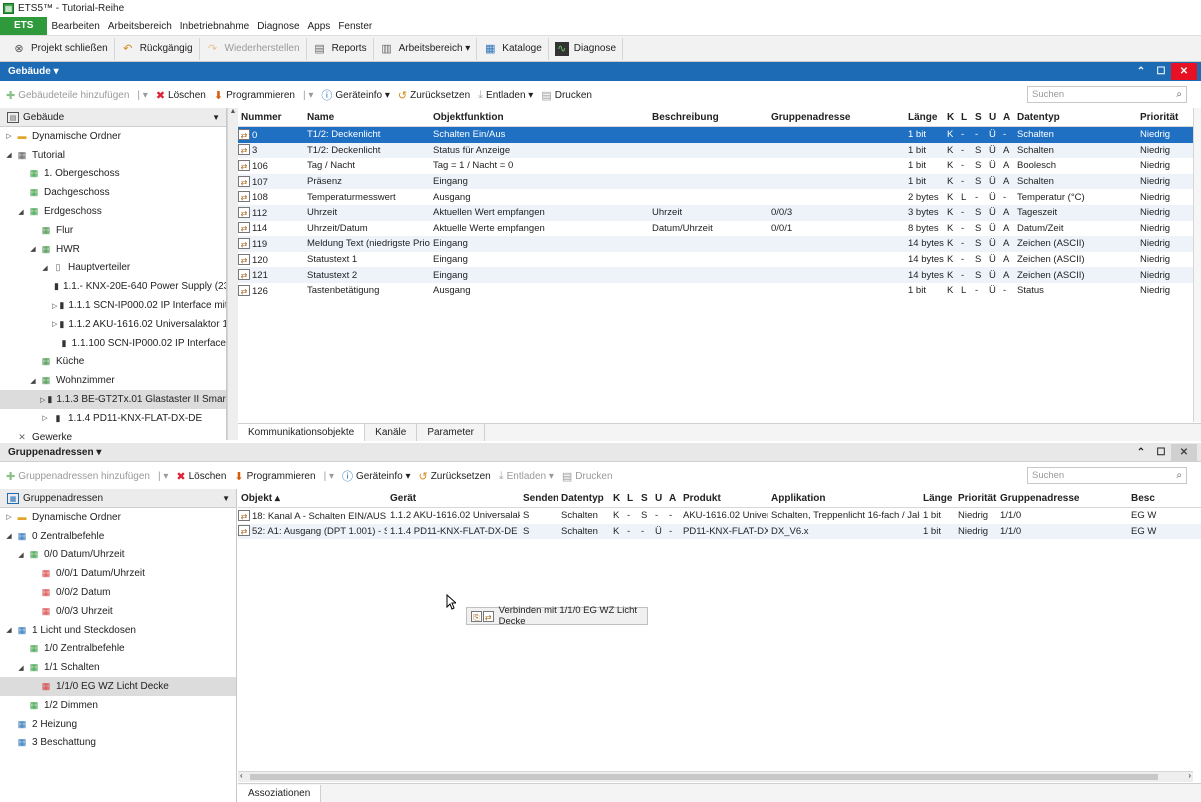 This screenshot has height=802, width=1201. What do you see at coordinates (118, 667) in the screenshot?
I see `tree-item: ◢ ▦ 1/1 Schalten` at bounding box center [118, 667].